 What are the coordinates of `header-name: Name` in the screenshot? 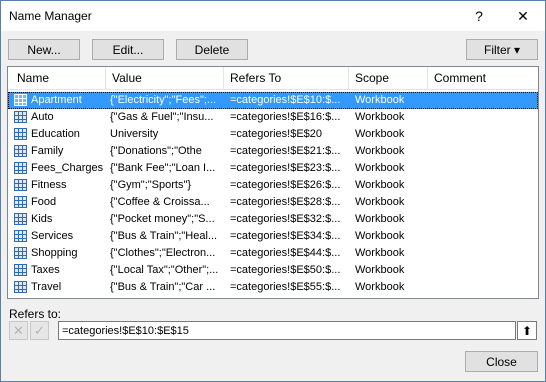 It's located at (58, 78).